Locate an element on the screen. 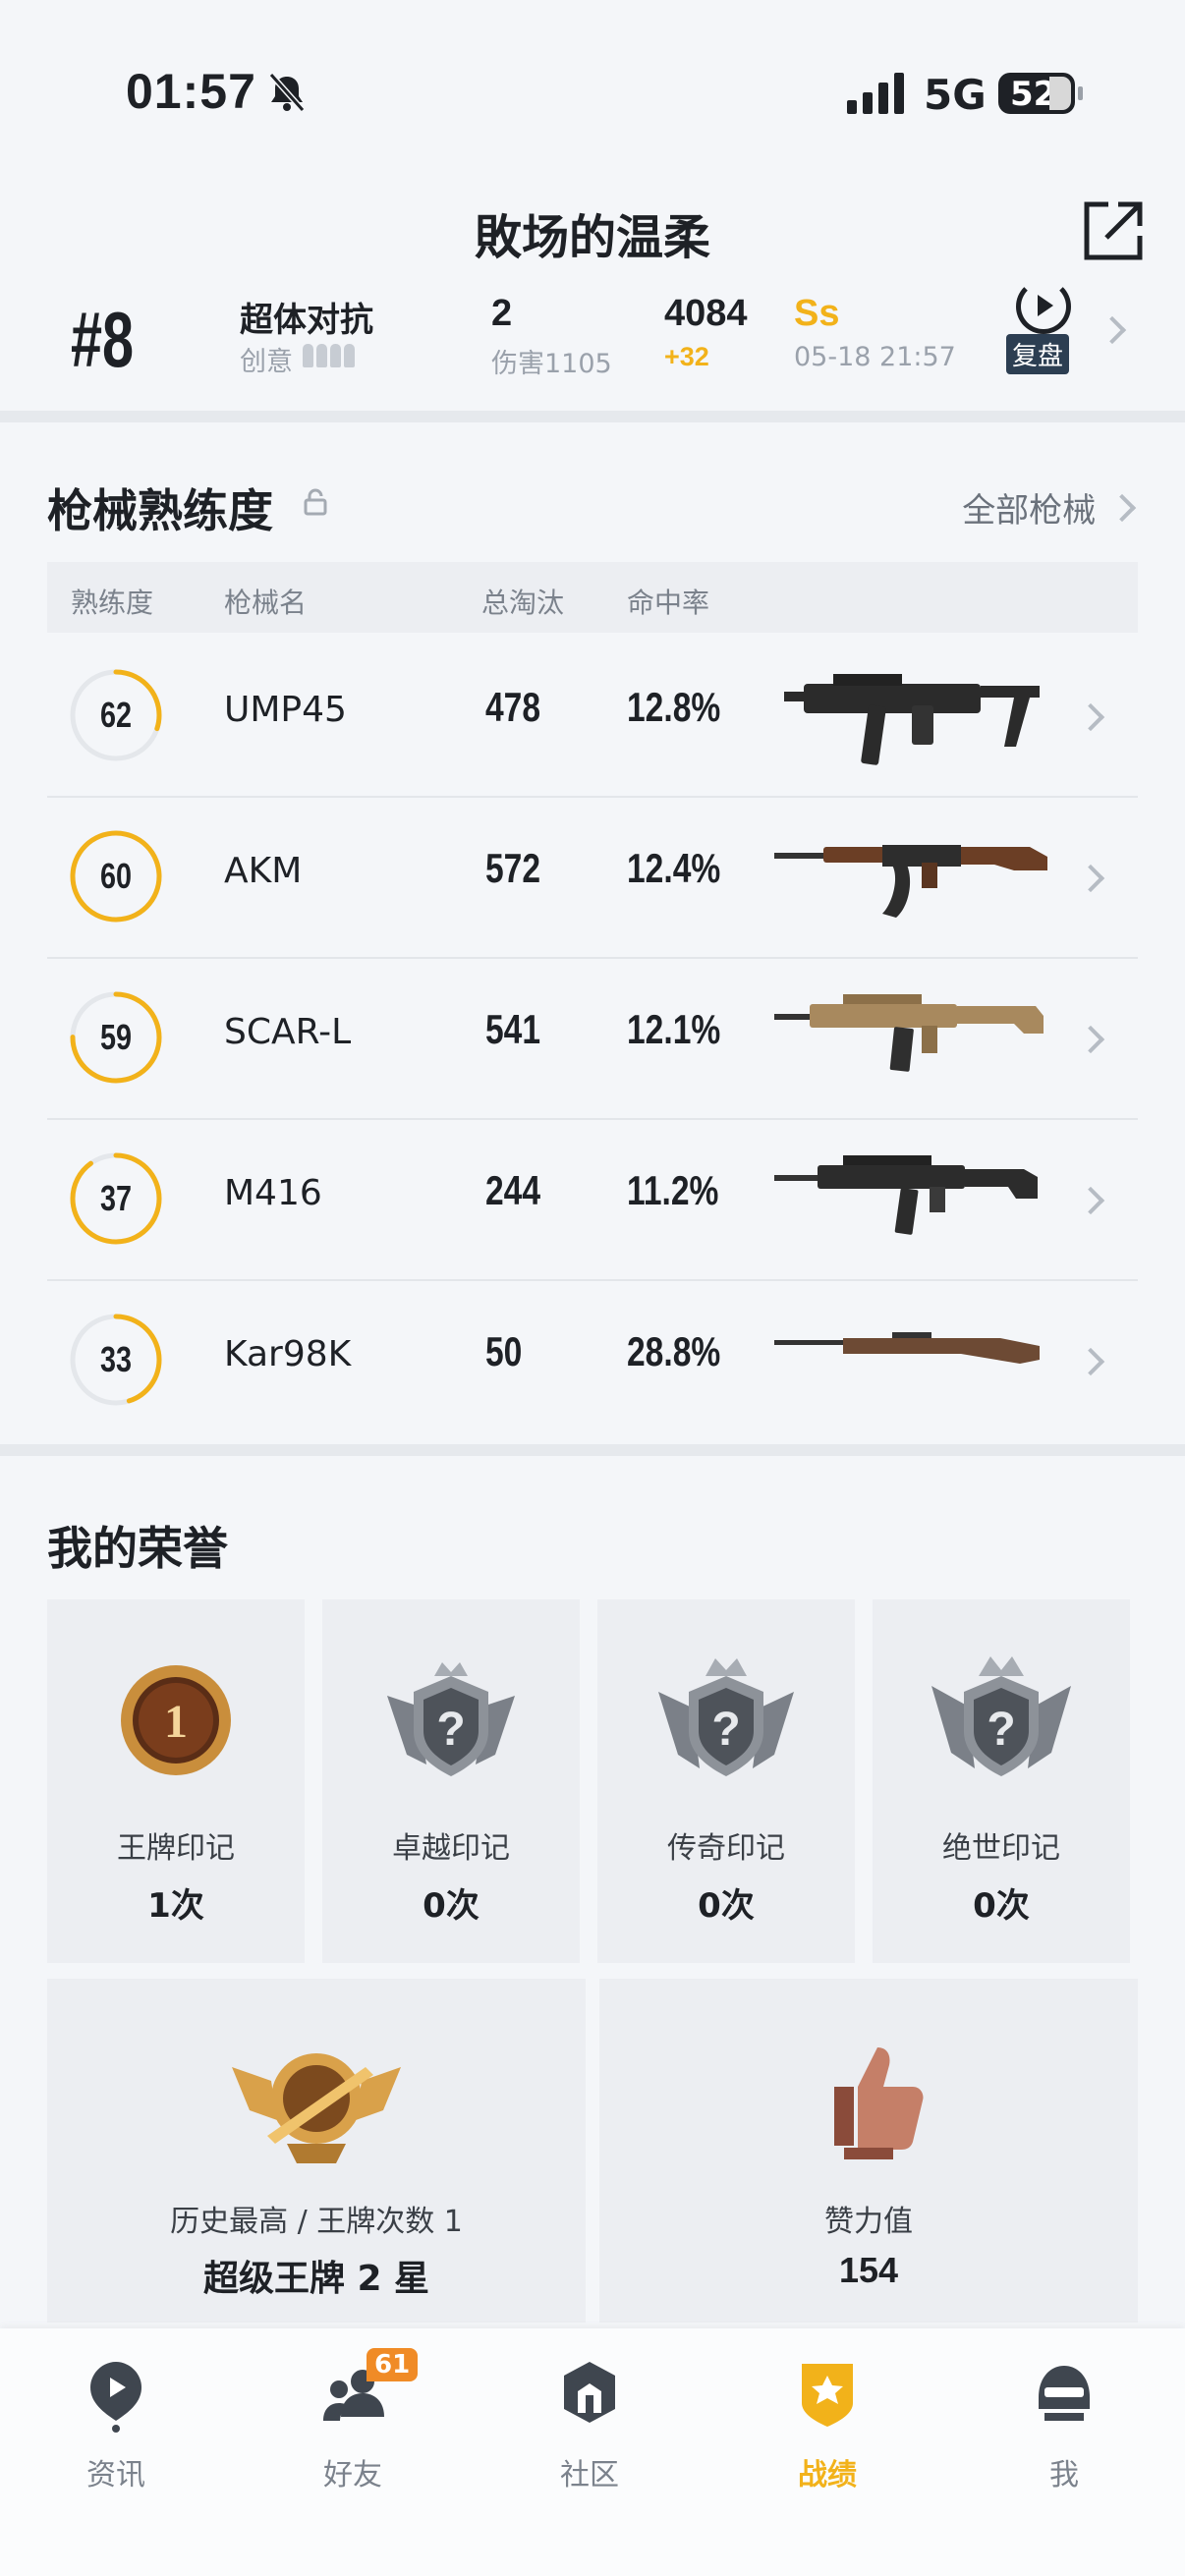 The width and height of the screenshot is (1185, 2576). proficiency-value: 60 is located at coordinates (116, 876).